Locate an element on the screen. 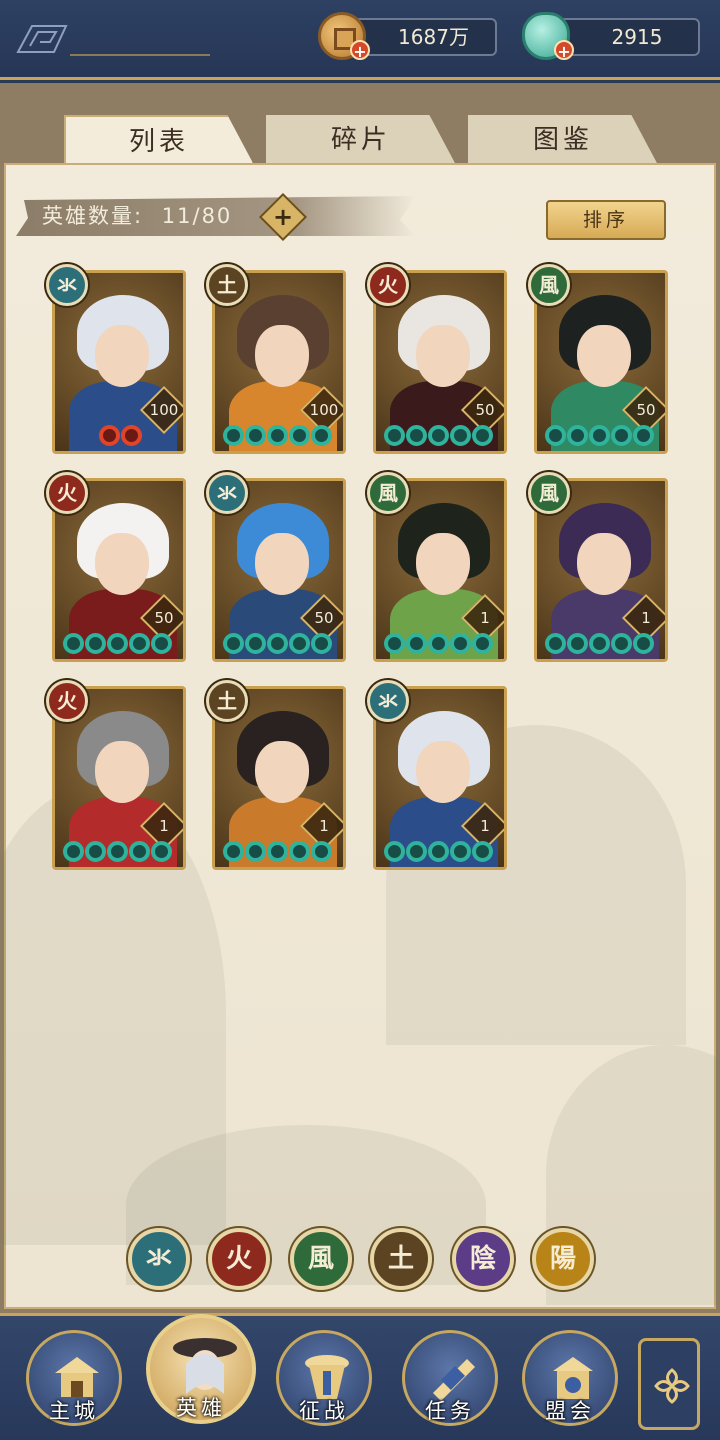 Image resolution: width=720 pixels, height=1440 pixels. filter-fire-button: 火 is located at coordinates (239, 1259).